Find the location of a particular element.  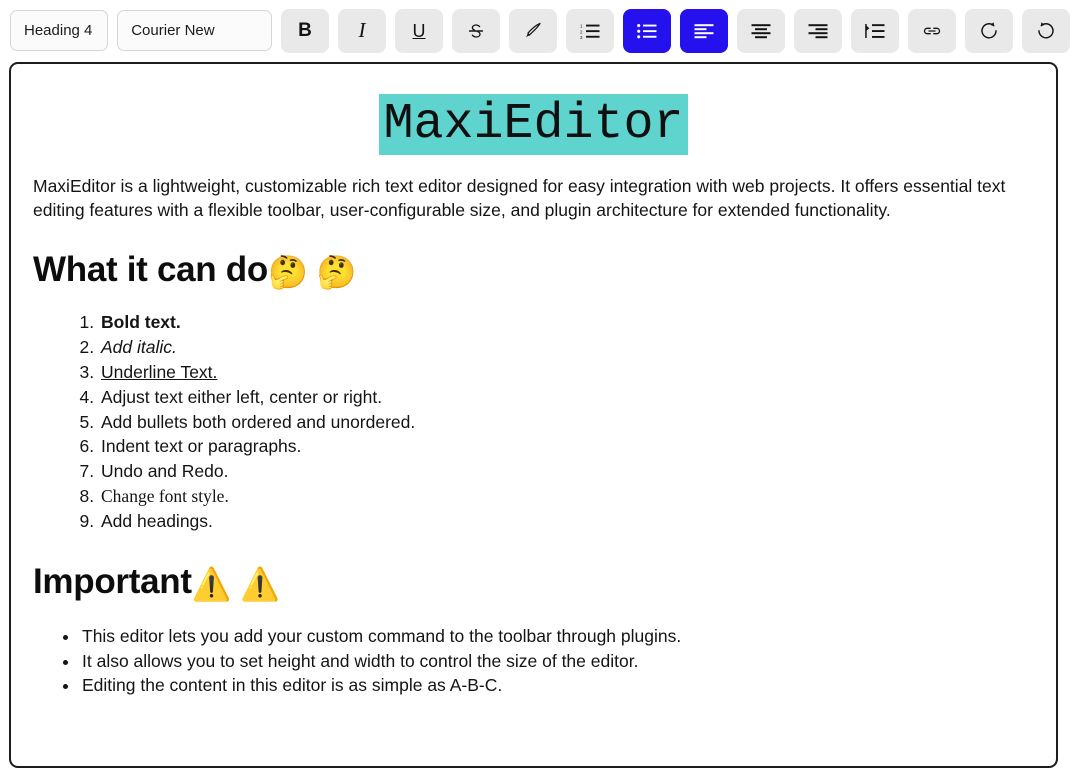

list-item-text: Bold text. is located at coordinates (141, 322).